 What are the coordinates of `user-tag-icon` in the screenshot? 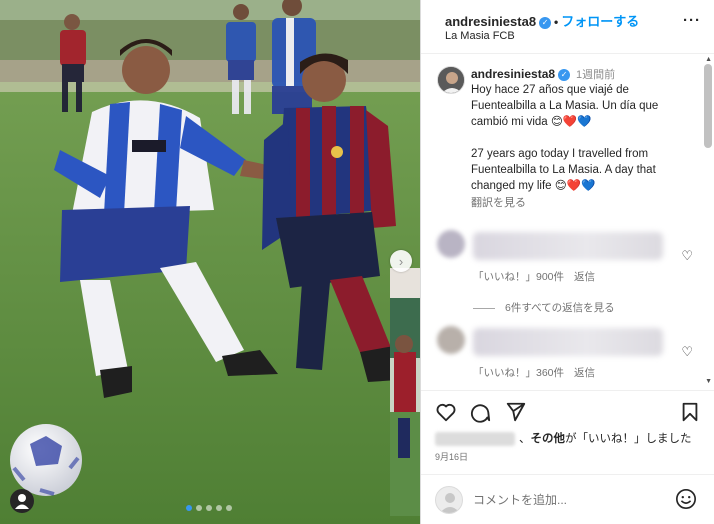 It's located at (22, 501).